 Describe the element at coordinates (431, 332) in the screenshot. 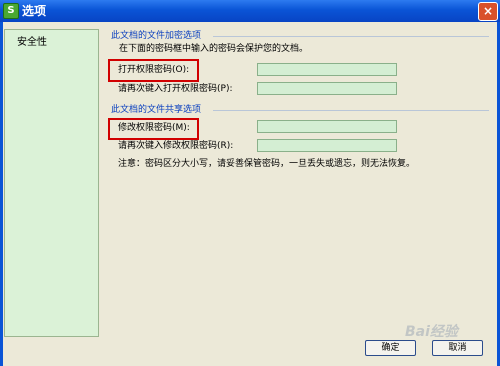

I see `watermark-logo: Bai经验` at that location.